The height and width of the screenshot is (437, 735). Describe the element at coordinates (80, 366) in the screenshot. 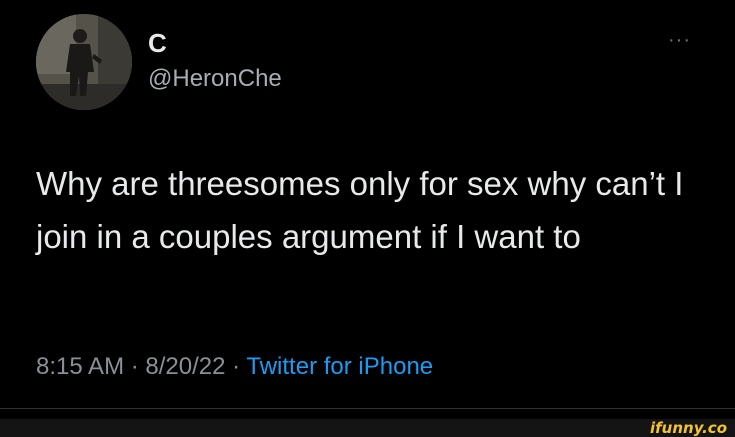

I see `tweet-time: 8:15 AM` at that location.